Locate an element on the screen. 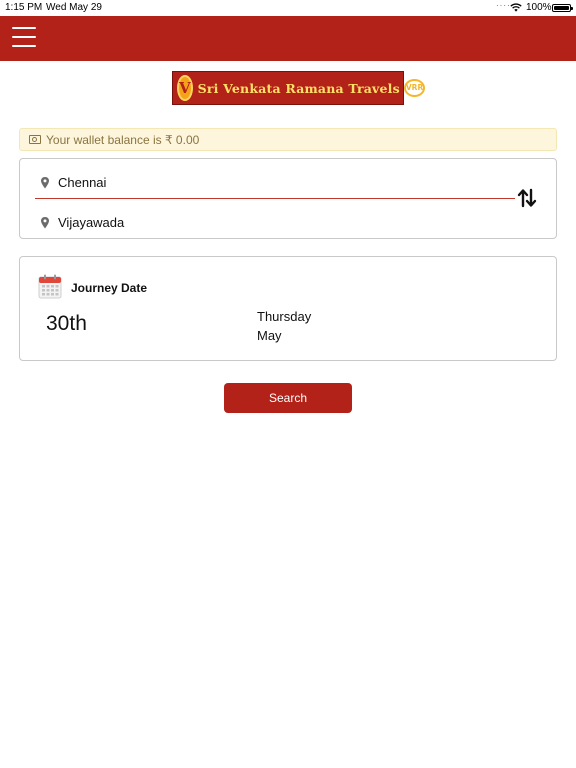 Image resolution: width=576 pixels, height=768 pixels. wallet-balance-text: Your wallet balance is ₹ 0.00 is located at coordinates (123, 139).